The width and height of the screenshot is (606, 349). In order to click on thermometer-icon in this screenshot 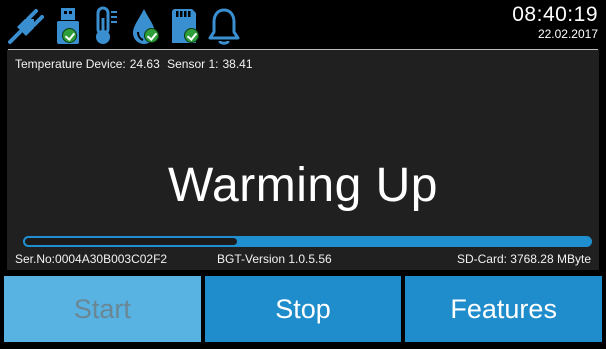, I will do `click(106, 26)`.